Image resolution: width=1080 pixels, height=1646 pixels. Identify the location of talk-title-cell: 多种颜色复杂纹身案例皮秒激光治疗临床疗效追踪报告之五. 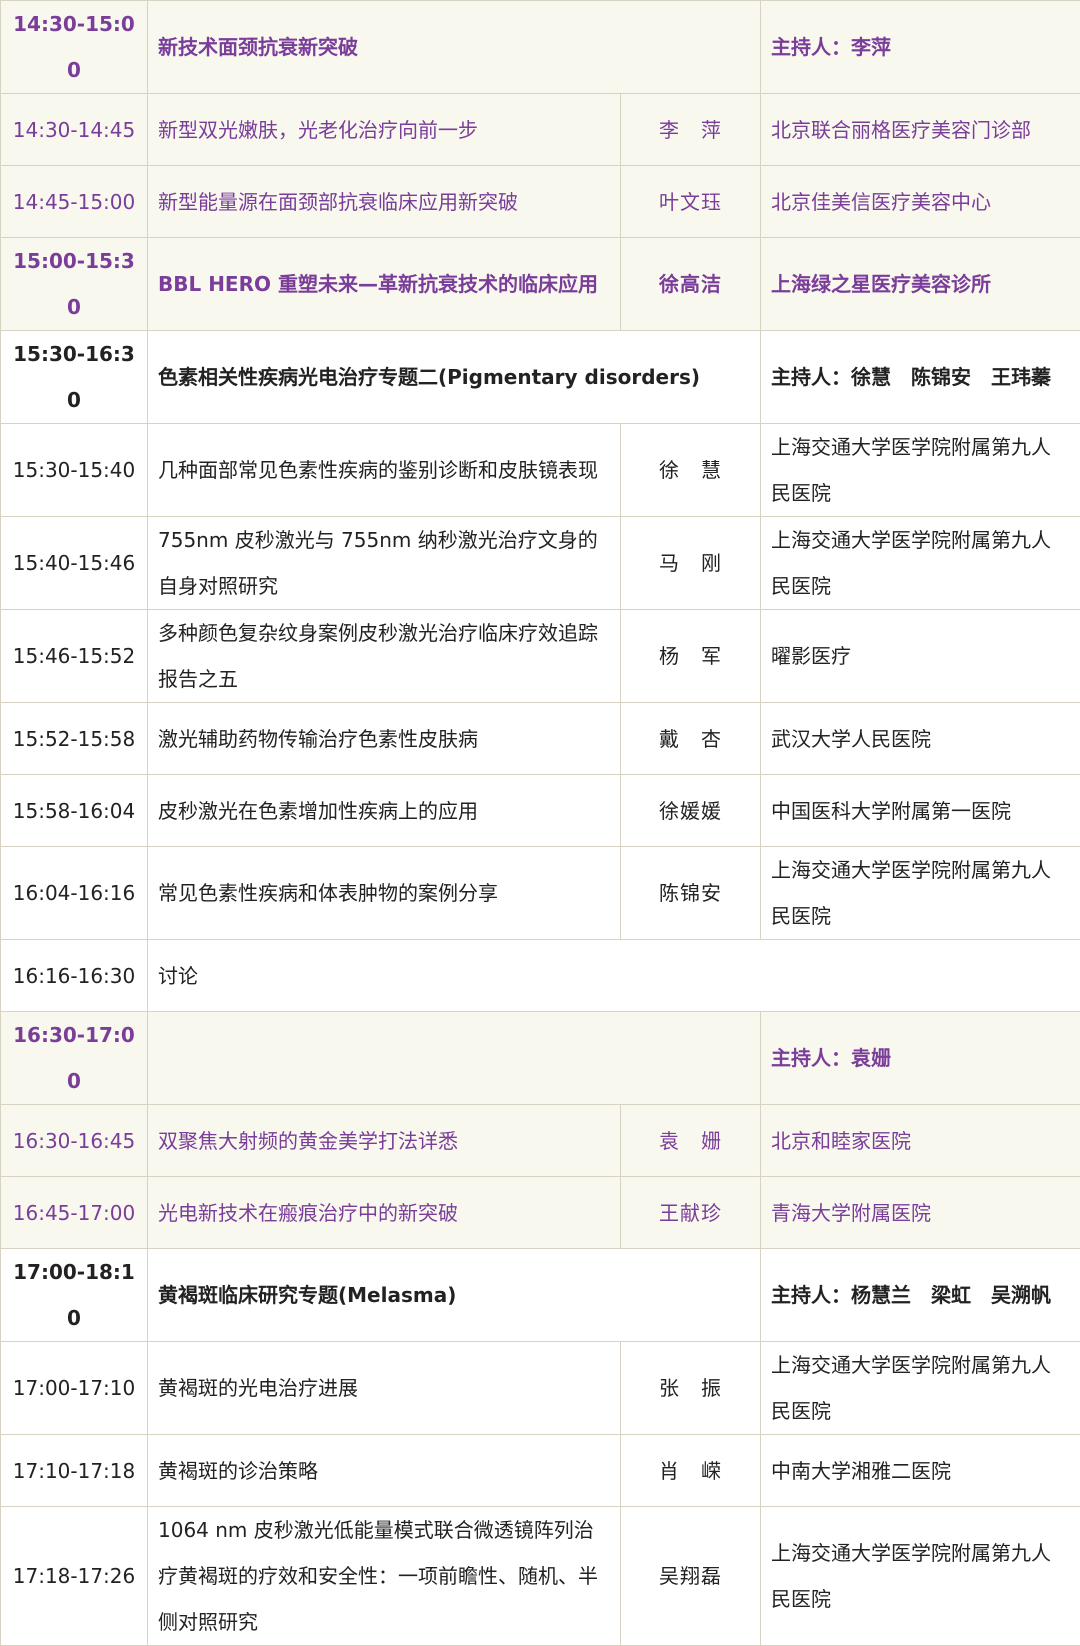
(384, 656).